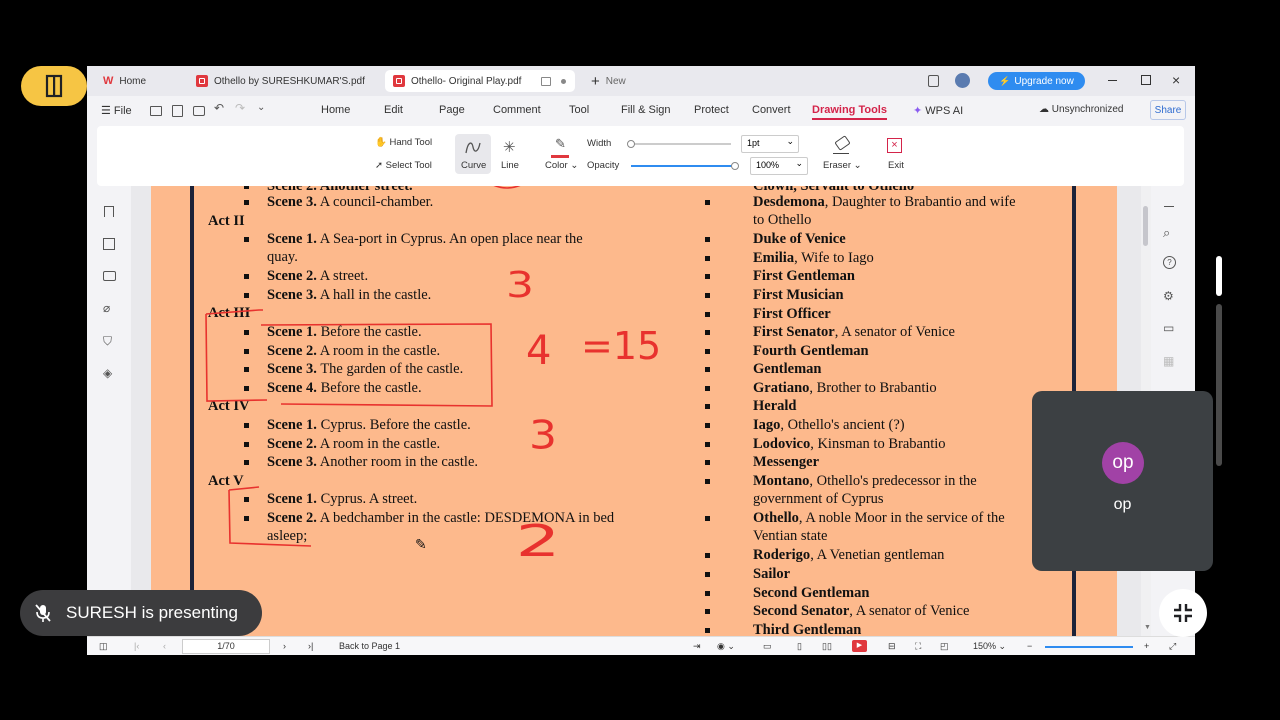 This screenshot has height=720, width=1280. I want to click on pen-cursor-icon: ✎, so click(421, 544).